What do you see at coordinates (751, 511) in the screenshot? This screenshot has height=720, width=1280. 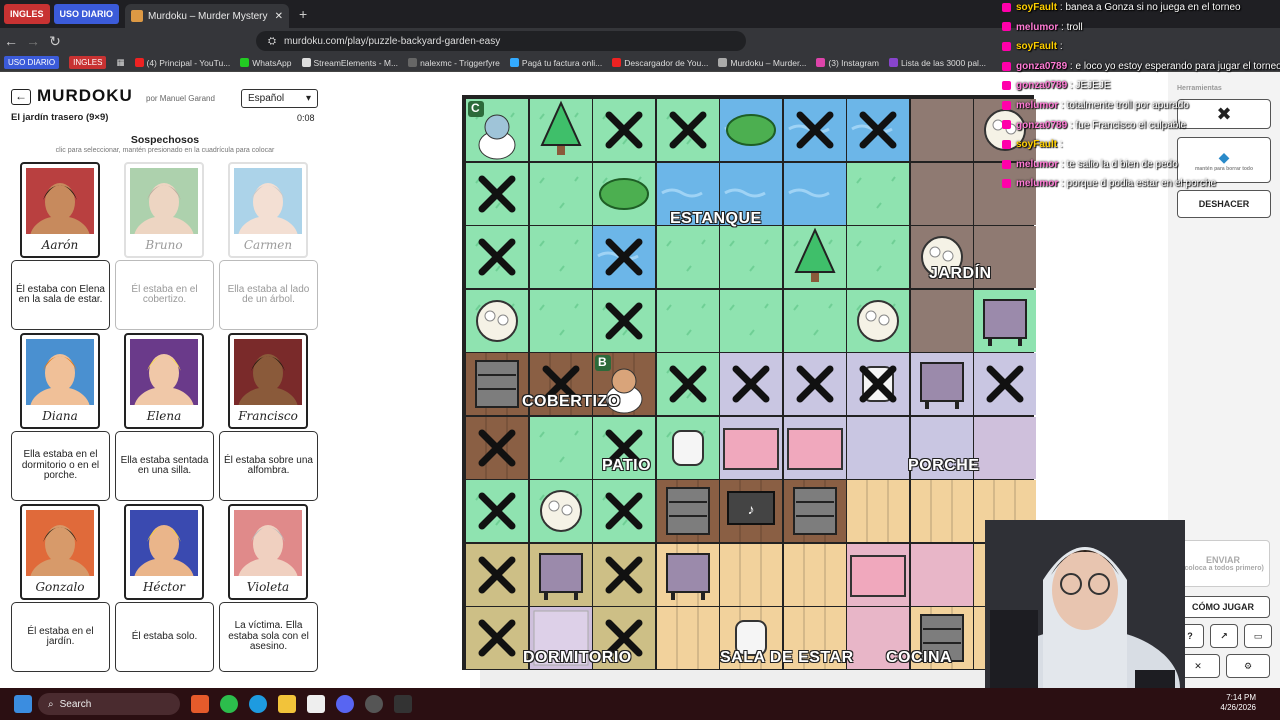 I see `board-cell: ♪` at bounding box center [751, 511].